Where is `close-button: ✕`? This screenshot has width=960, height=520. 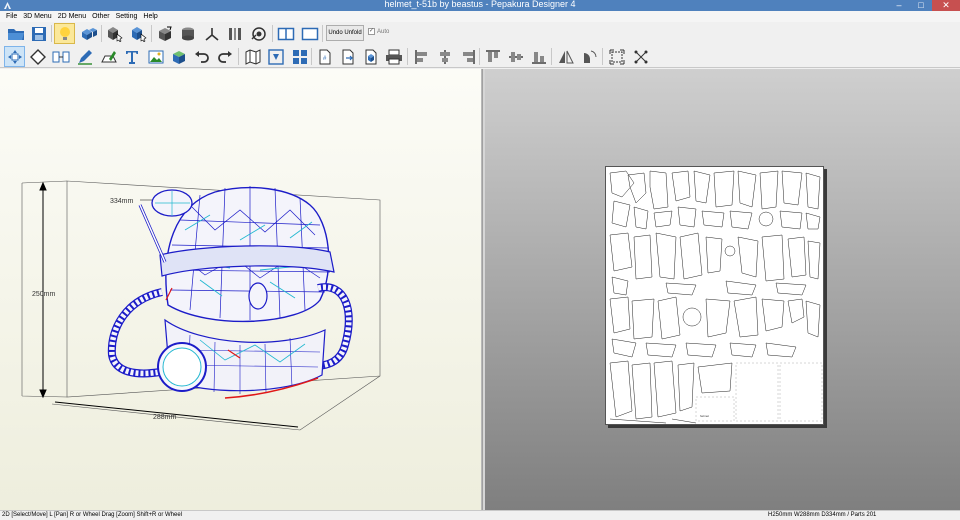
close-button: ✕ is located at coordinates (946, 5).